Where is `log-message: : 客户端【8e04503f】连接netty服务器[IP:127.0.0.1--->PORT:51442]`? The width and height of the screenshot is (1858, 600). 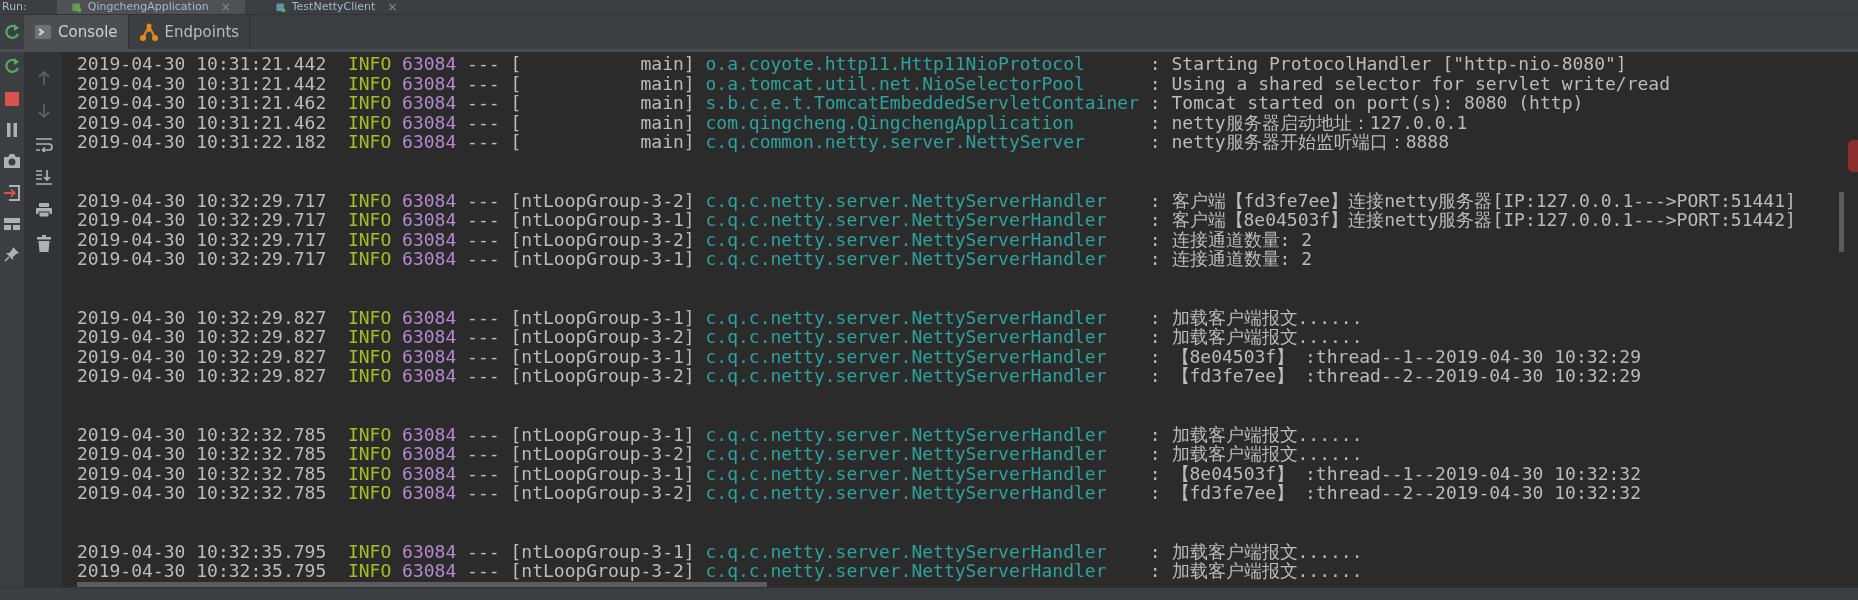 log-message: : 客户端【8e04503f】连接netty服务器[IP:127.0.0.1--->PORT:51442] is located at coordinates (1472, 220).